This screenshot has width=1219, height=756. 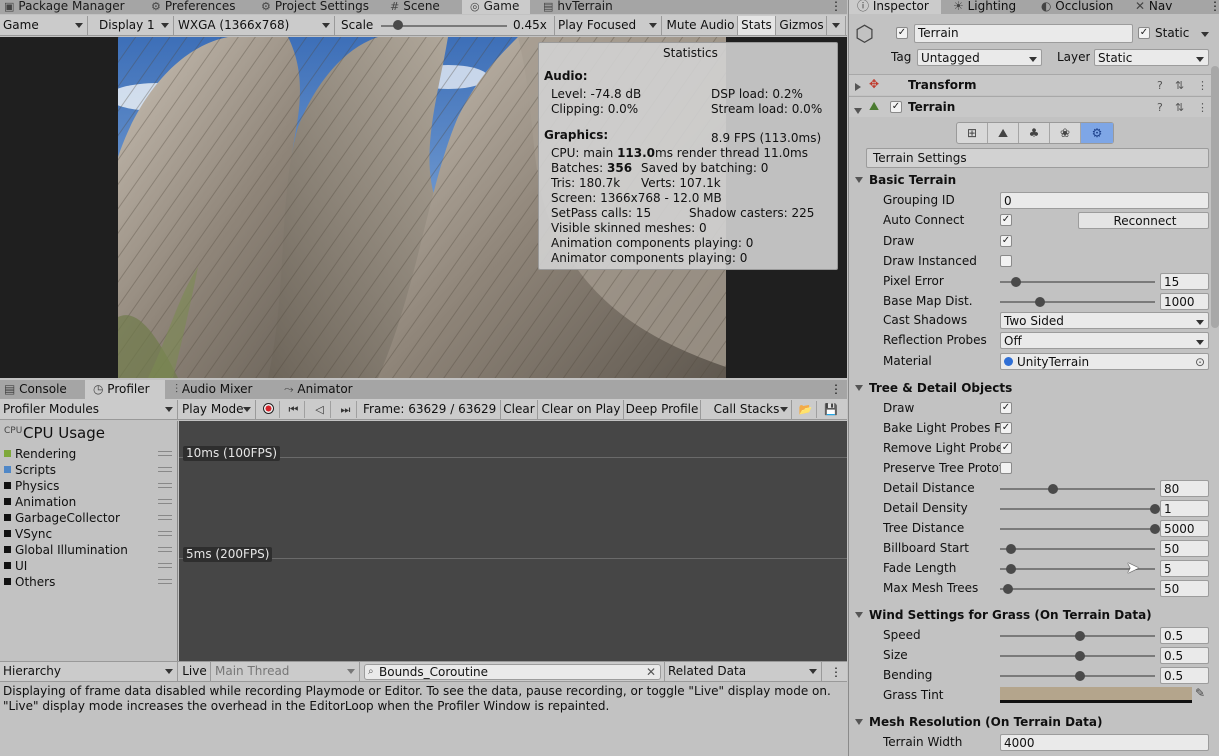 I want to click on load-icon: 📂, so click(x=806, y=409).